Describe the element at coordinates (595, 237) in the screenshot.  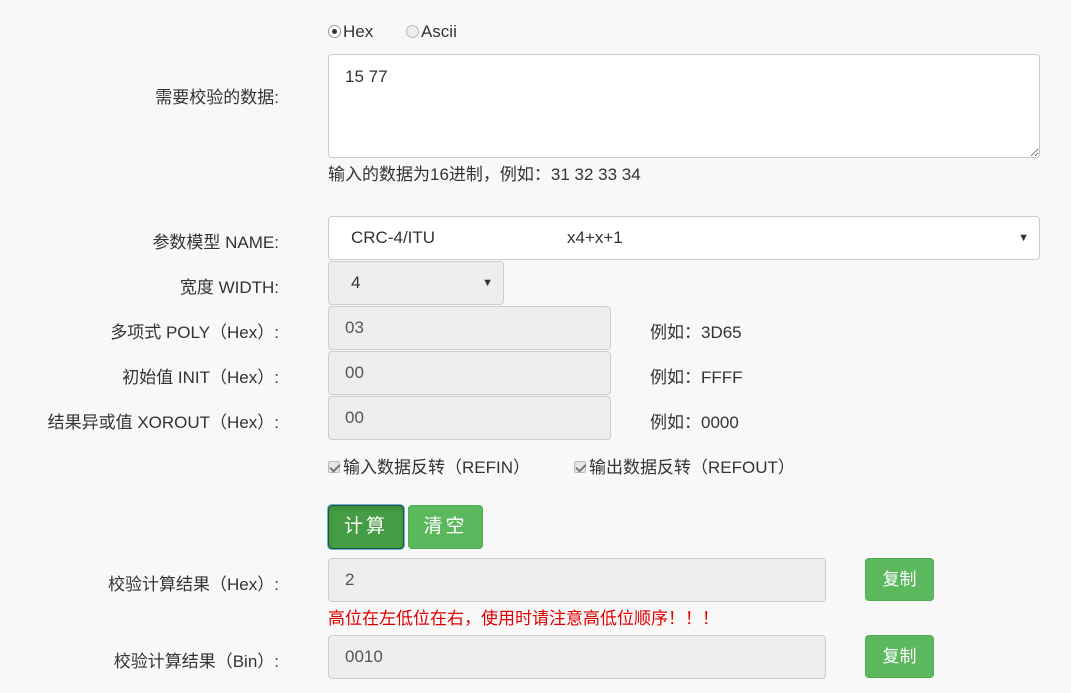
I see `model-formula: x4+x+1` at that location.